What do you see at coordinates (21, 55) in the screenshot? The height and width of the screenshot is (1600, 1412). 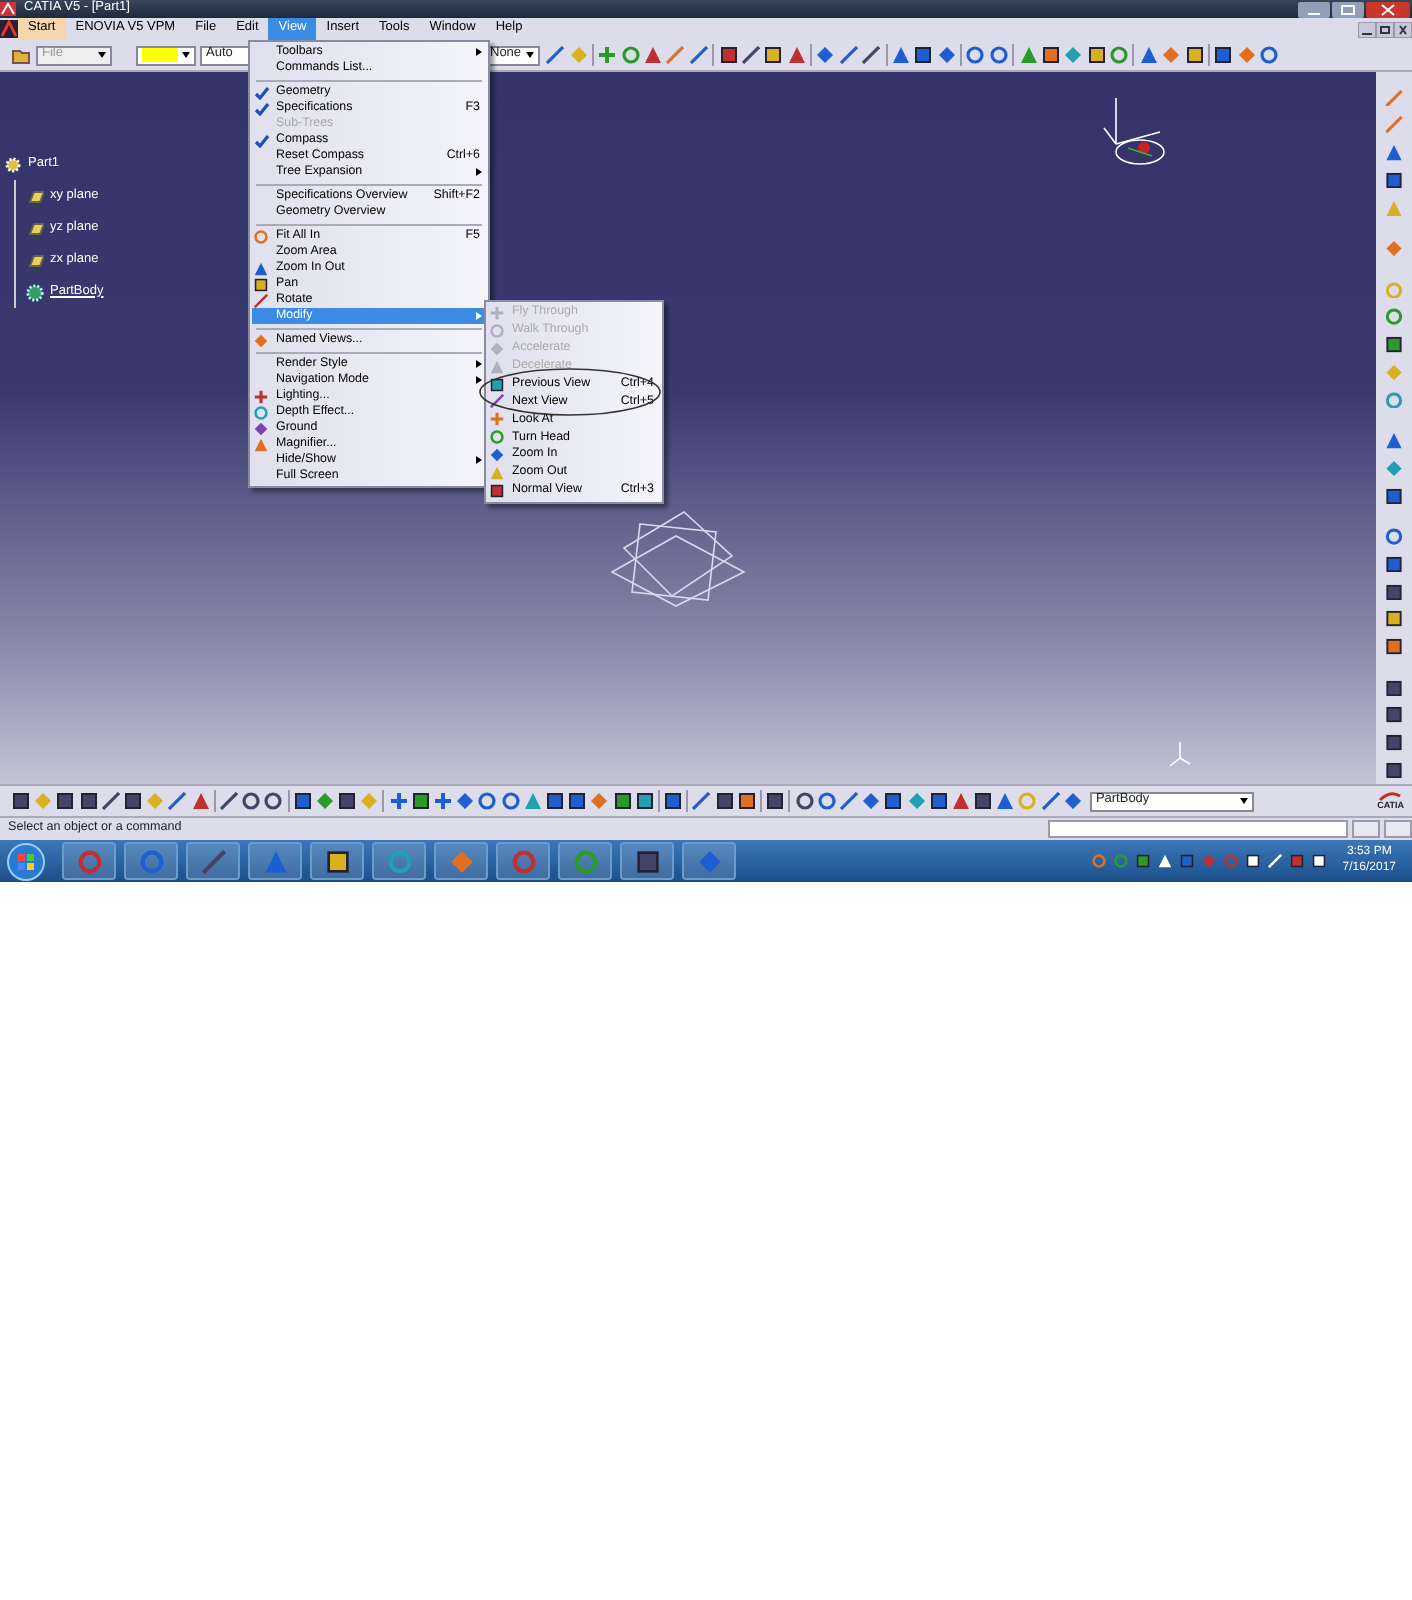 I see `folder-icon` at bounding box center [21, 55].